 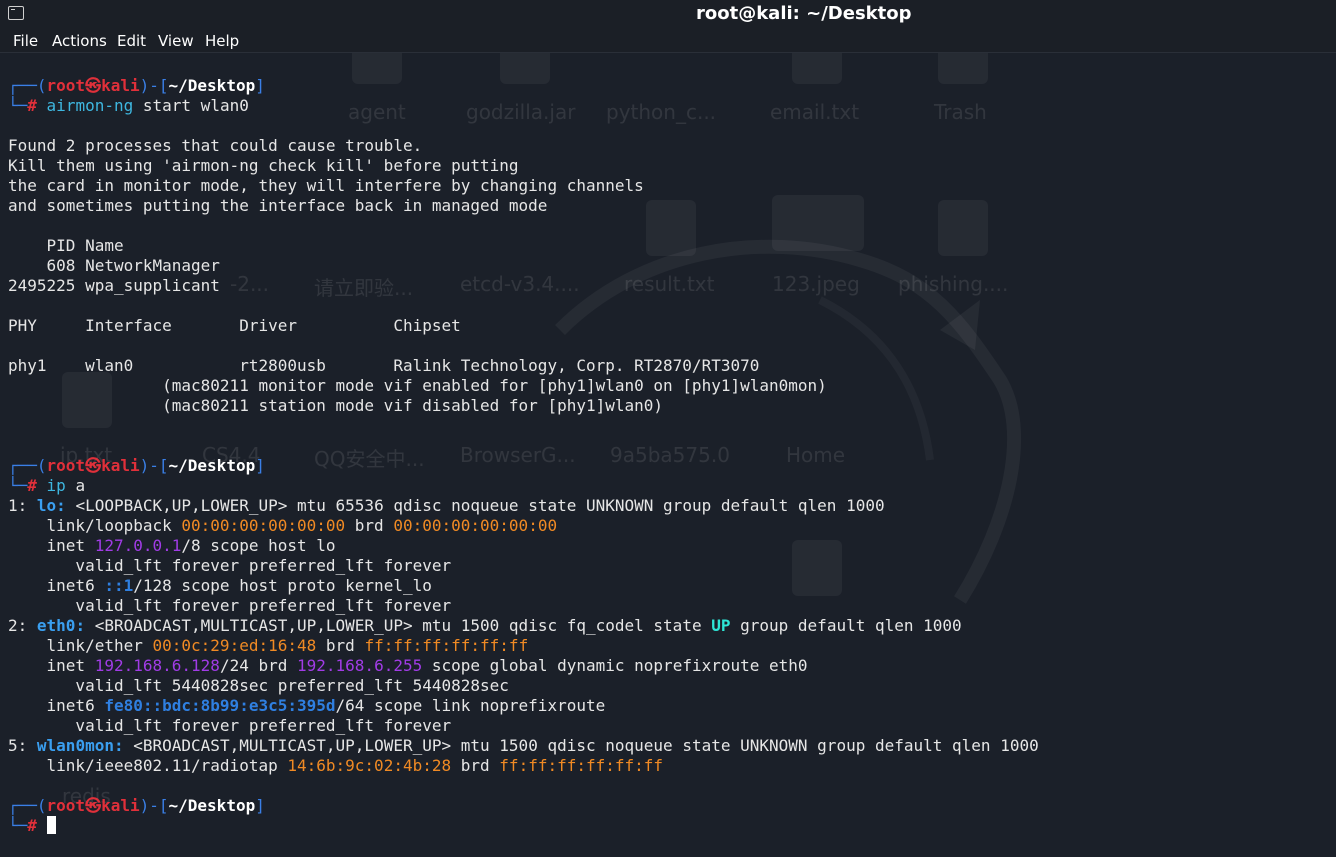 I want to click on prompt-frame: )-[, so click(x=154, y=85).